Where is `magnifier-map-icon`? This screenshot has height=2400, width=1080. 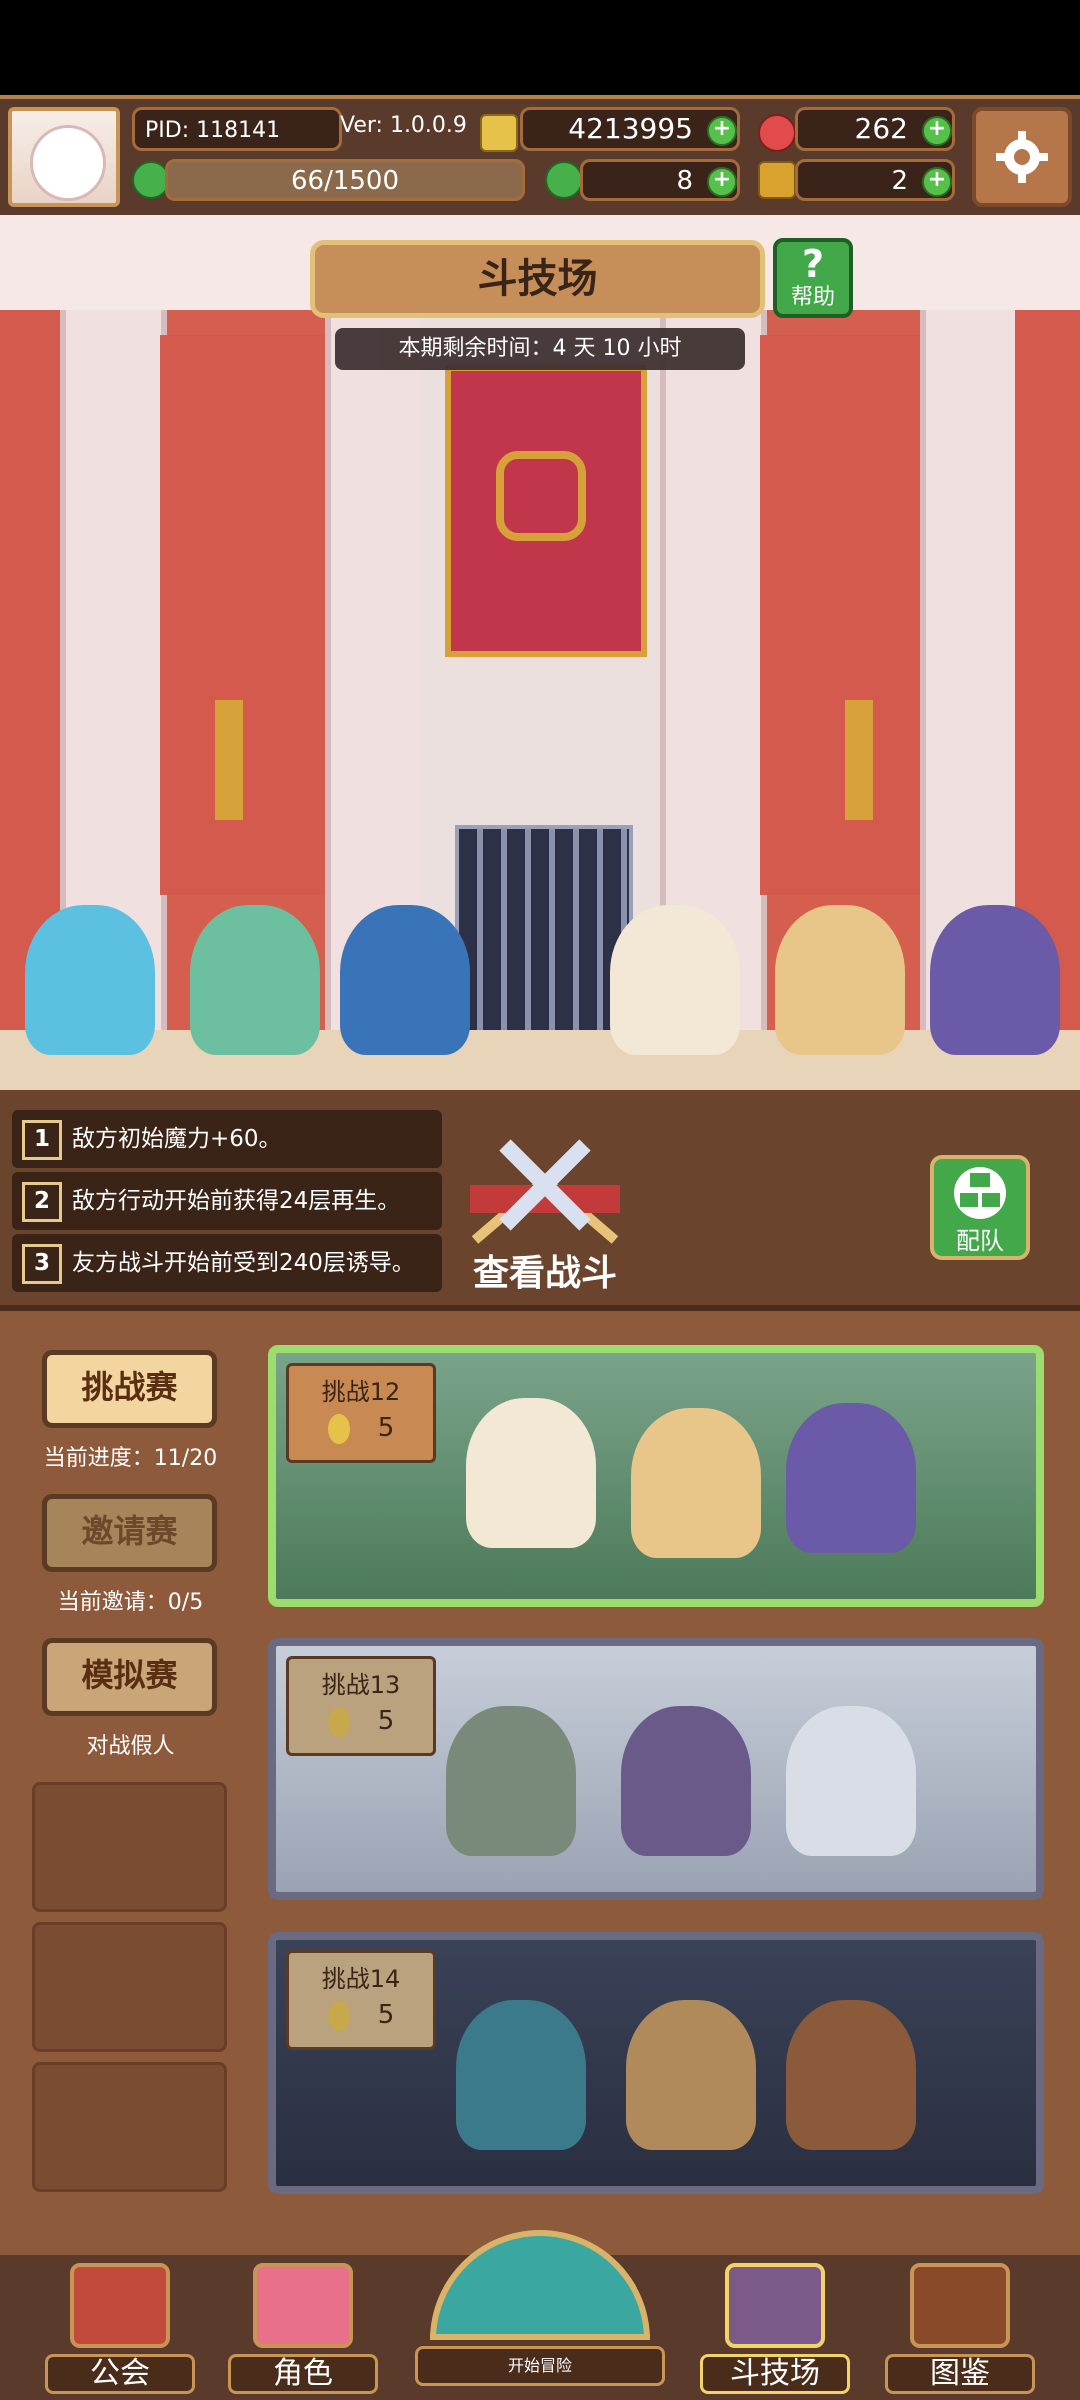 magnifier-map-icon is located at coordinates (540, 2285).